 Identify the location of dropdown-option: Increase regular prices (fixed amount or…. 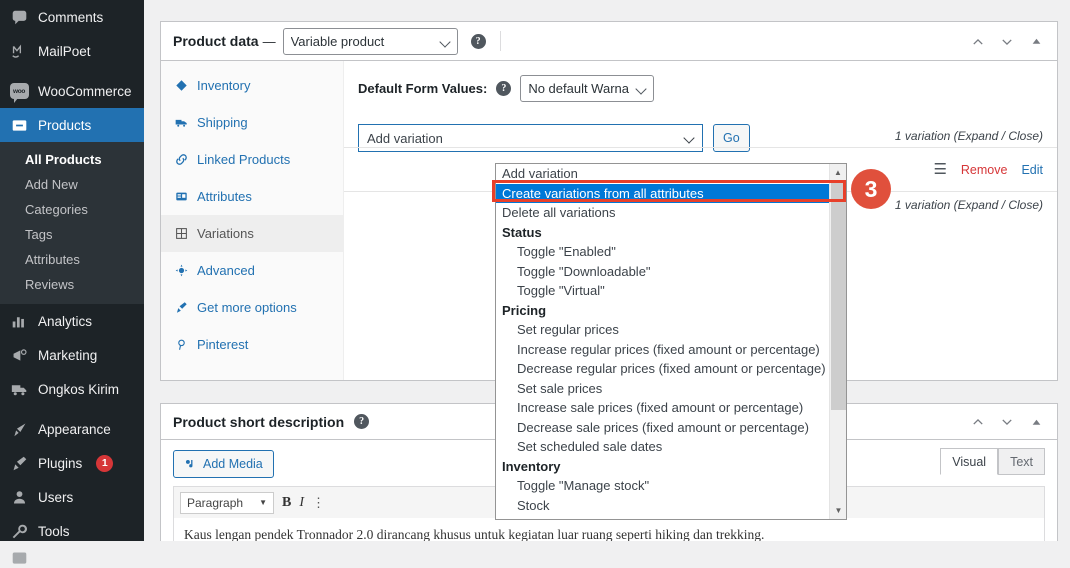
(671, 350).